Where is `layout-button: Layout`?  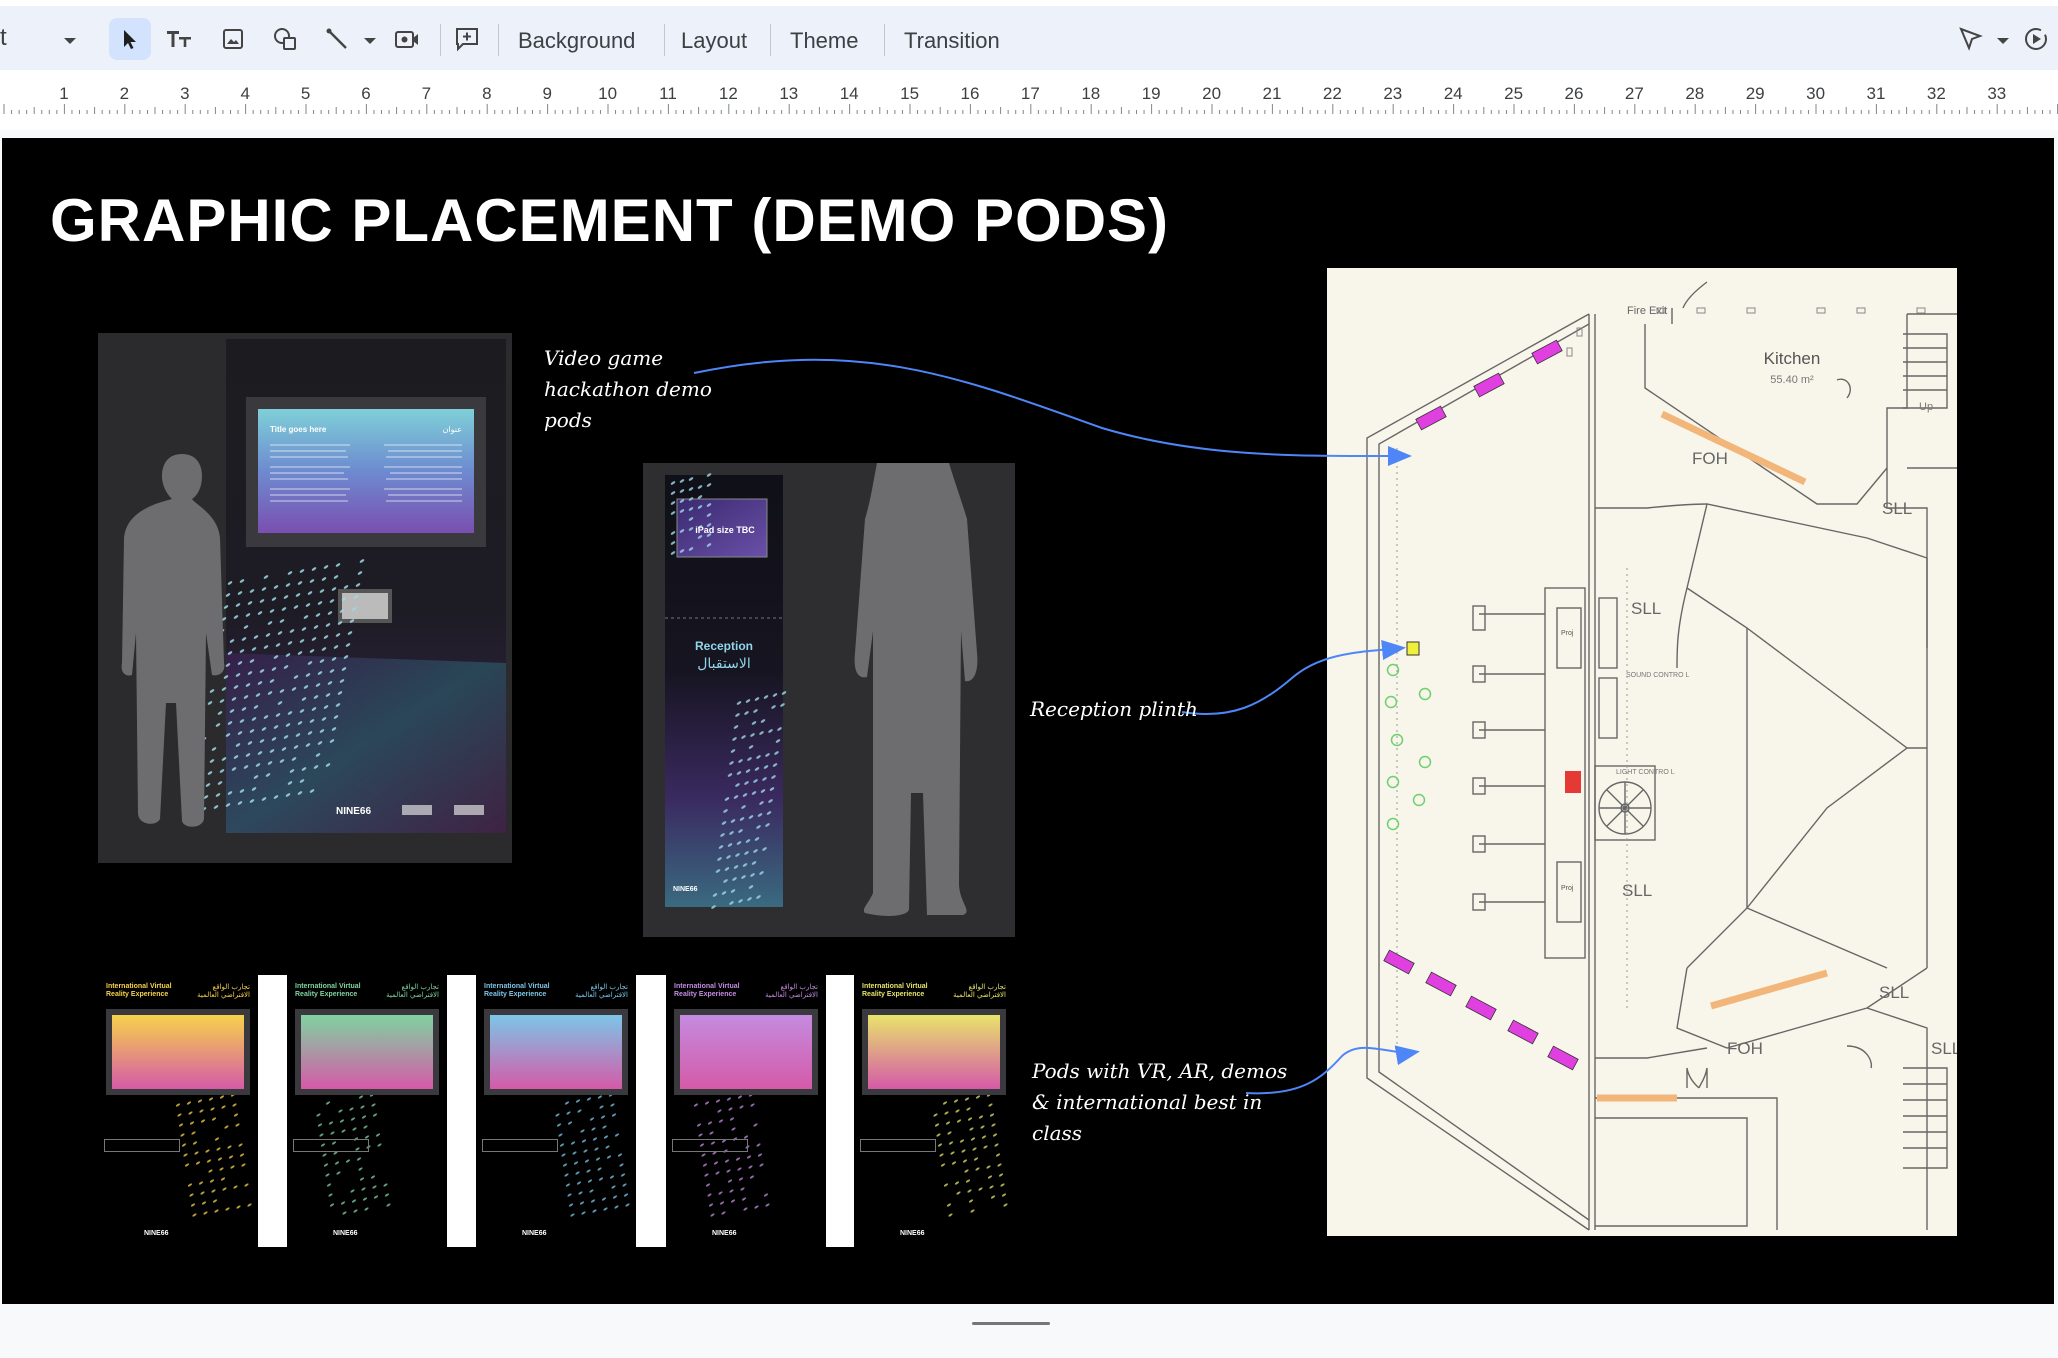
layout-button: Layout is located at coordinates (714, 41).